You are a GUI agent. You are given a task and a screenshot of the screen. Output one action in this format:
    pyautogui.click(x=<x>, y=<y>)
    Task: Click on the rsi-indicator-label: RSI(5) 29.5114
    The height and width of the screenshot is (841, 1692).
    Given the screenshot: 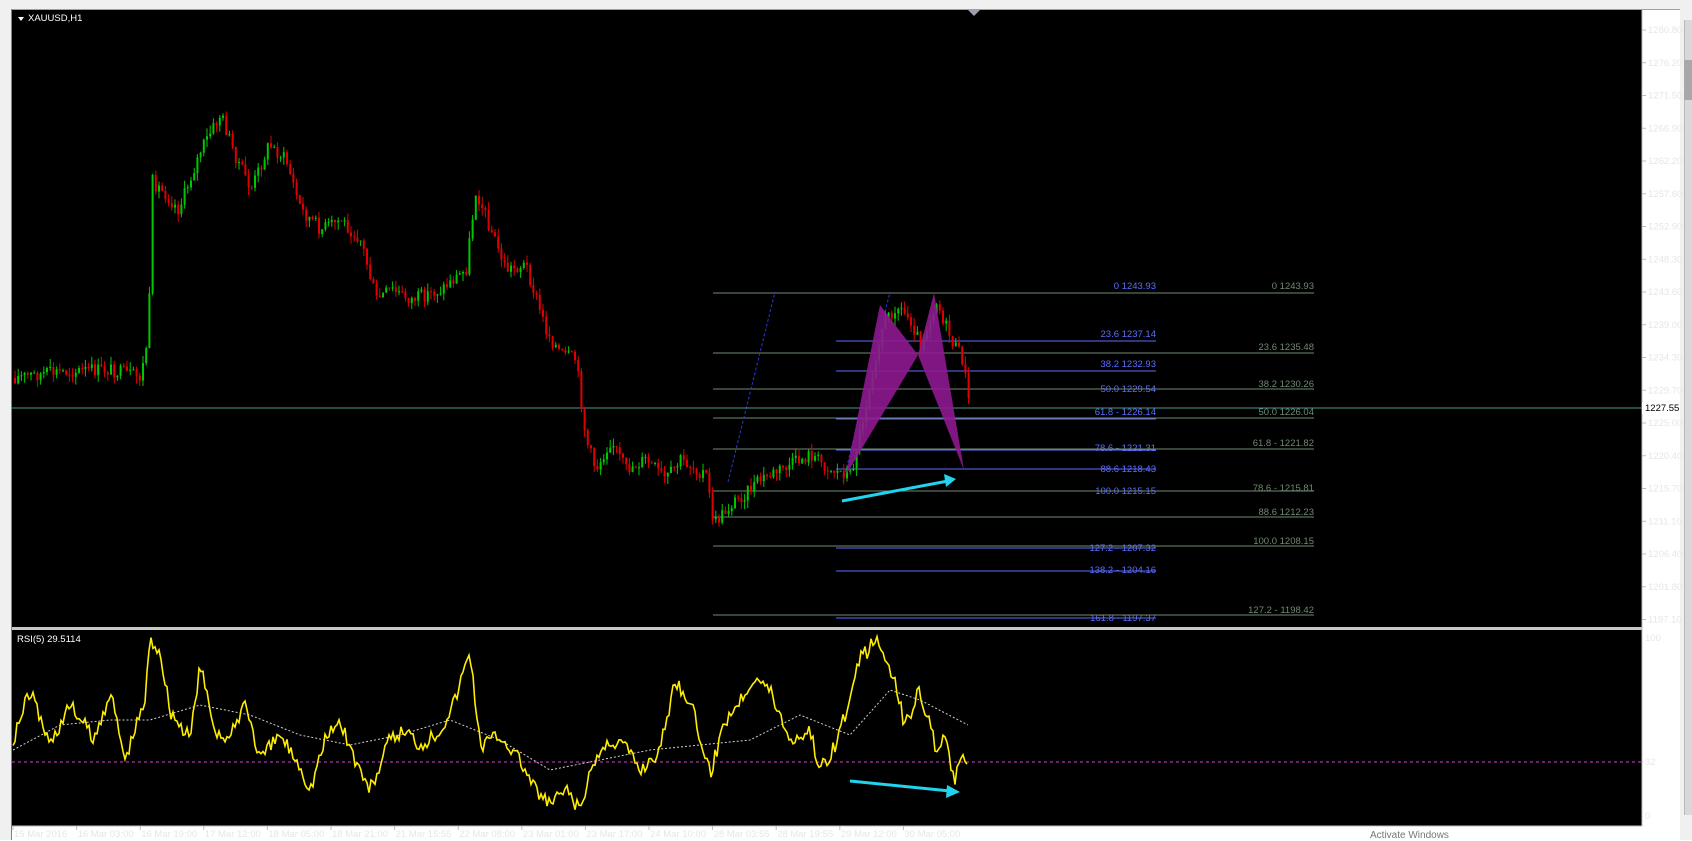 What is the action you would take?
    pyautogui.click(x=49, y=639)
    